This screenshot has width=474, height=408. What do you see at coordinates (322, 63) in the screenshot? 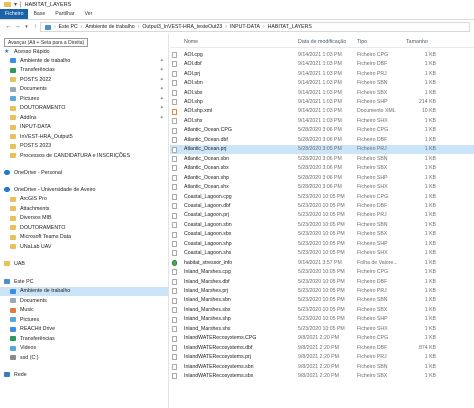
I see `file-row: AOI.dbf 9/14/2021 1:03 PM Ficheiro DBF 1 KB` at bounding box center [322, 63].